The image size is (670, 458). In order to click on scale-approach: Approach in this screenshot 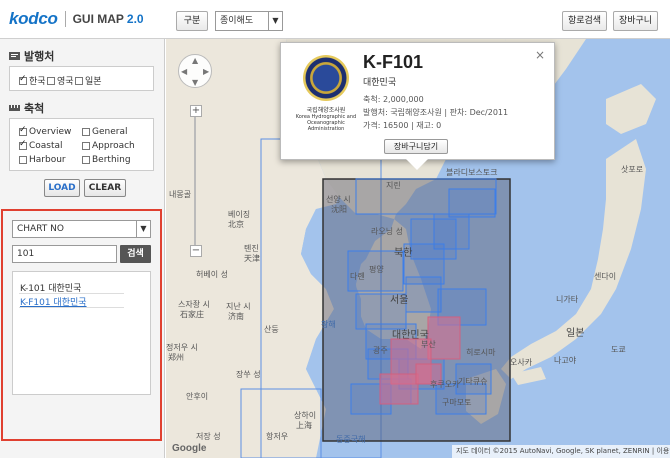, I will do `click(108, 146)`.